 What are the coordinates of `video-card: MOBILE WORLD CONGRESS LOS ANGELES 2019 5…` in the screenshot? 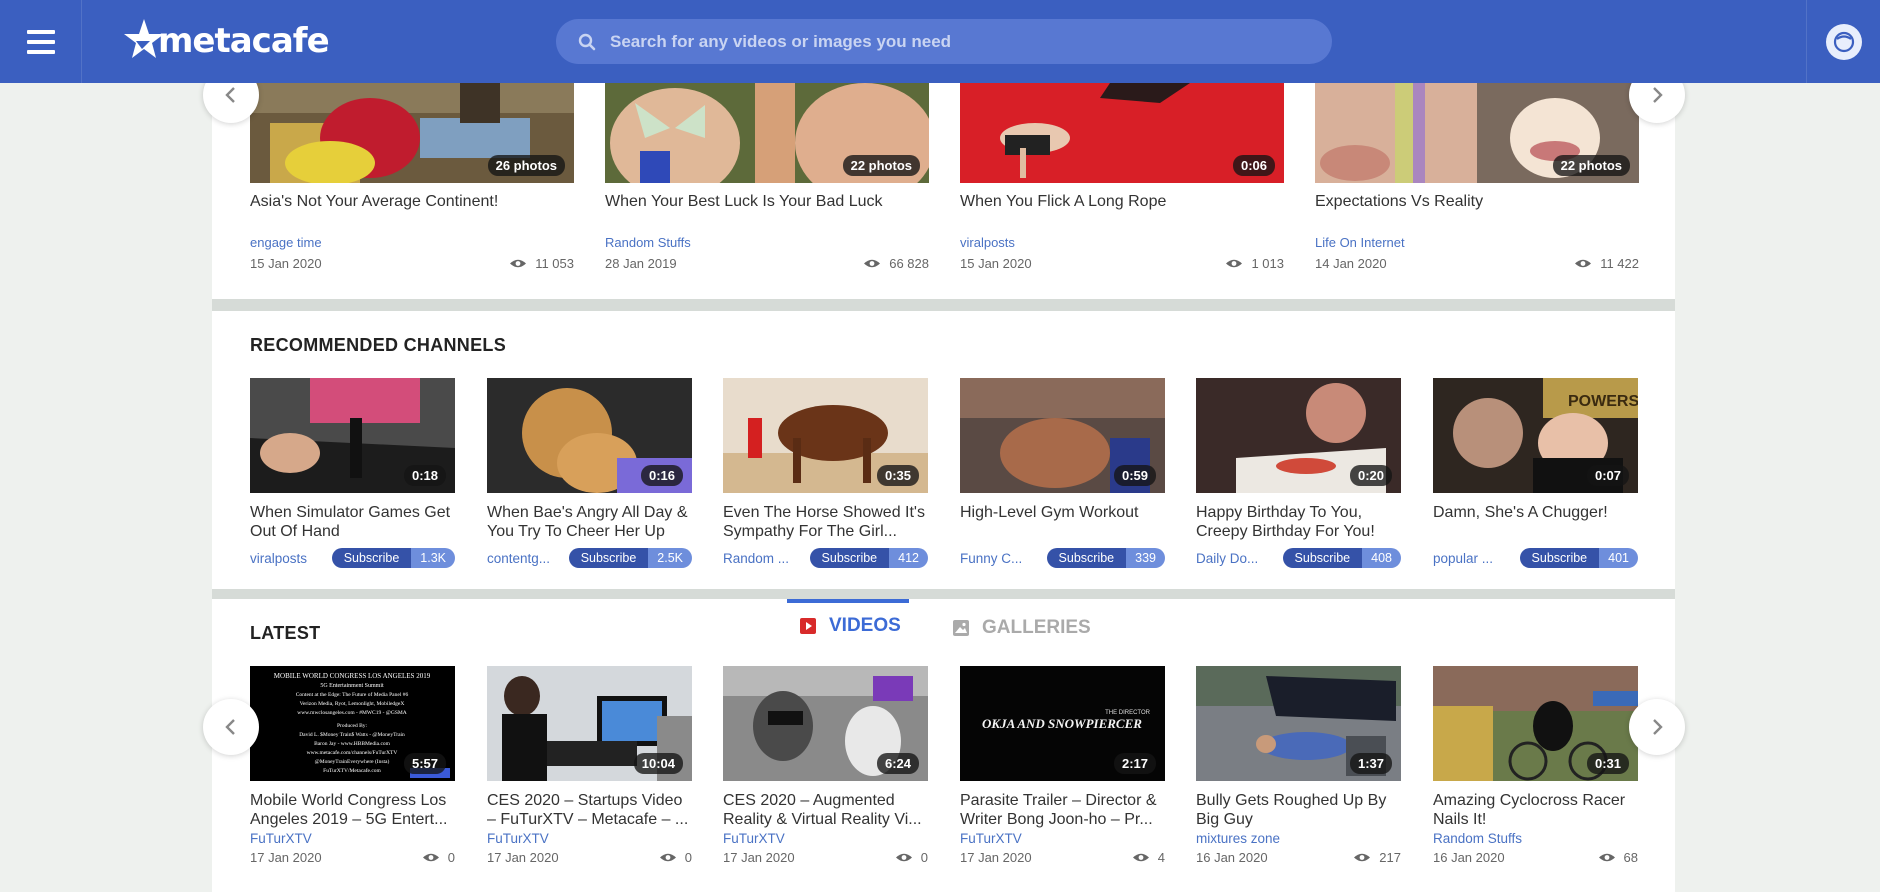 It's located at (352, 765).